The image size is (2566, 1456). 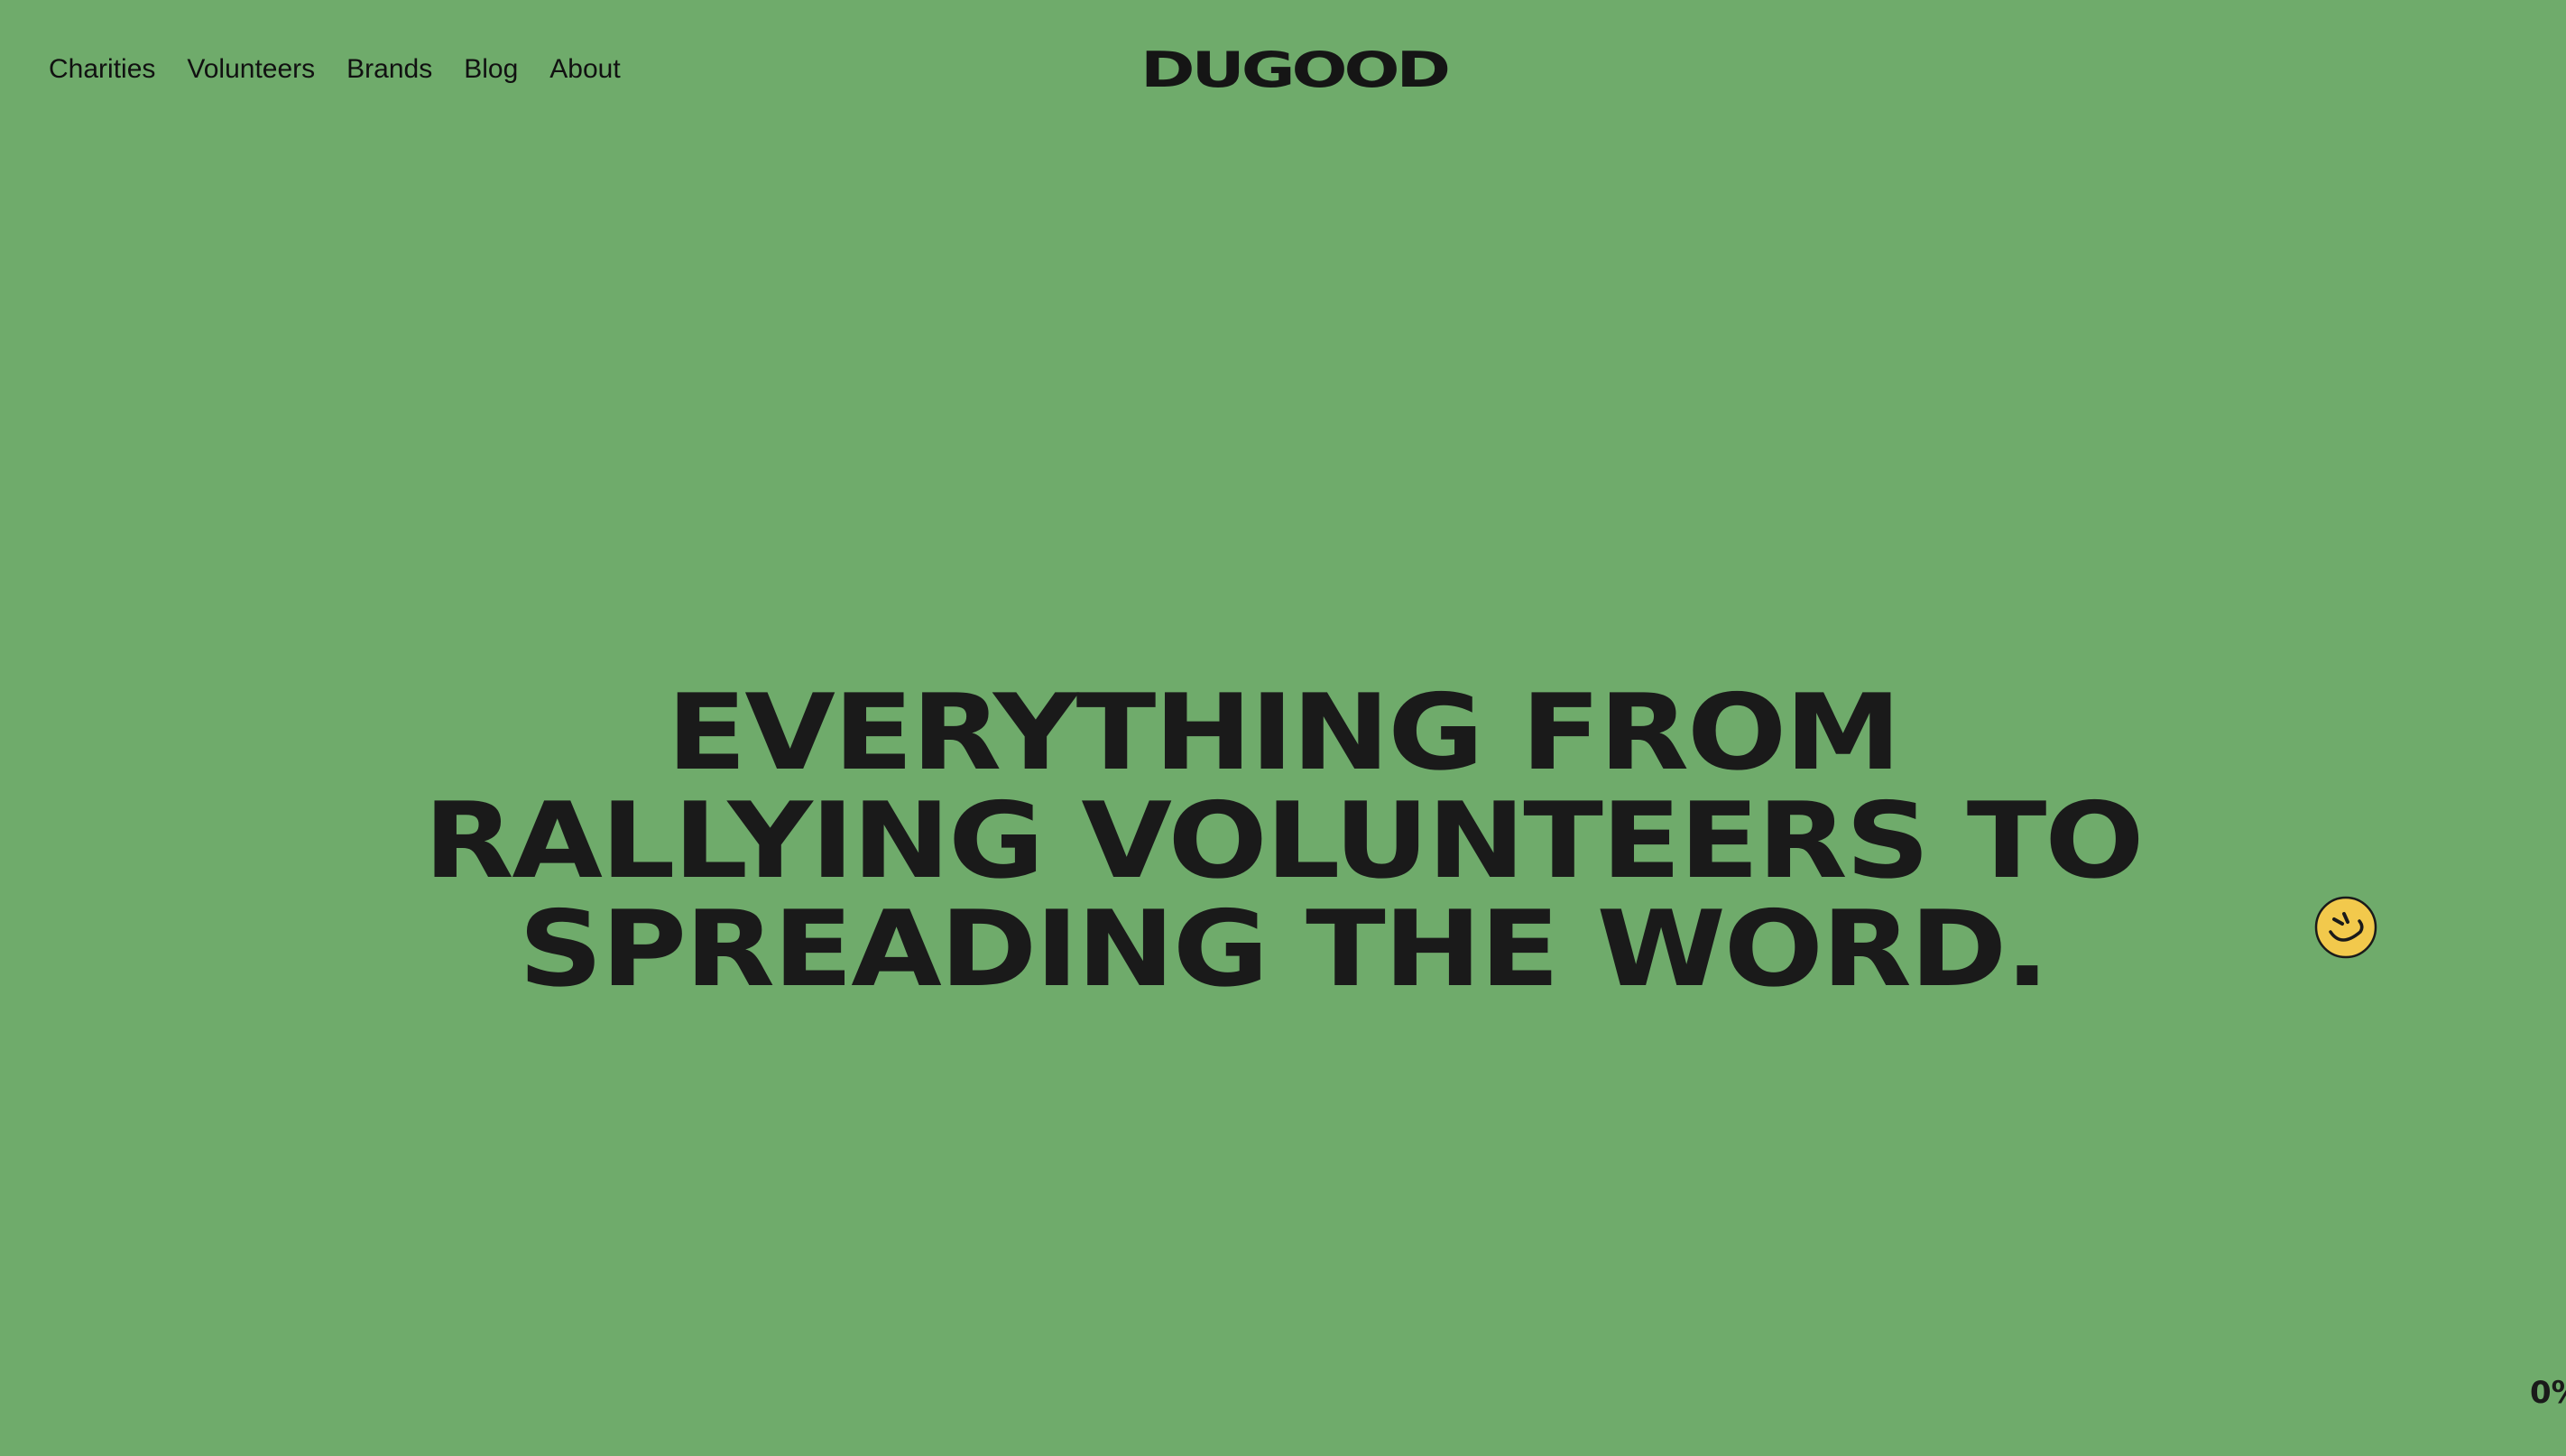 I want to click on hero-line-2: RALLYING VOLUNTEERS TO, so click(x=1284, y=840).